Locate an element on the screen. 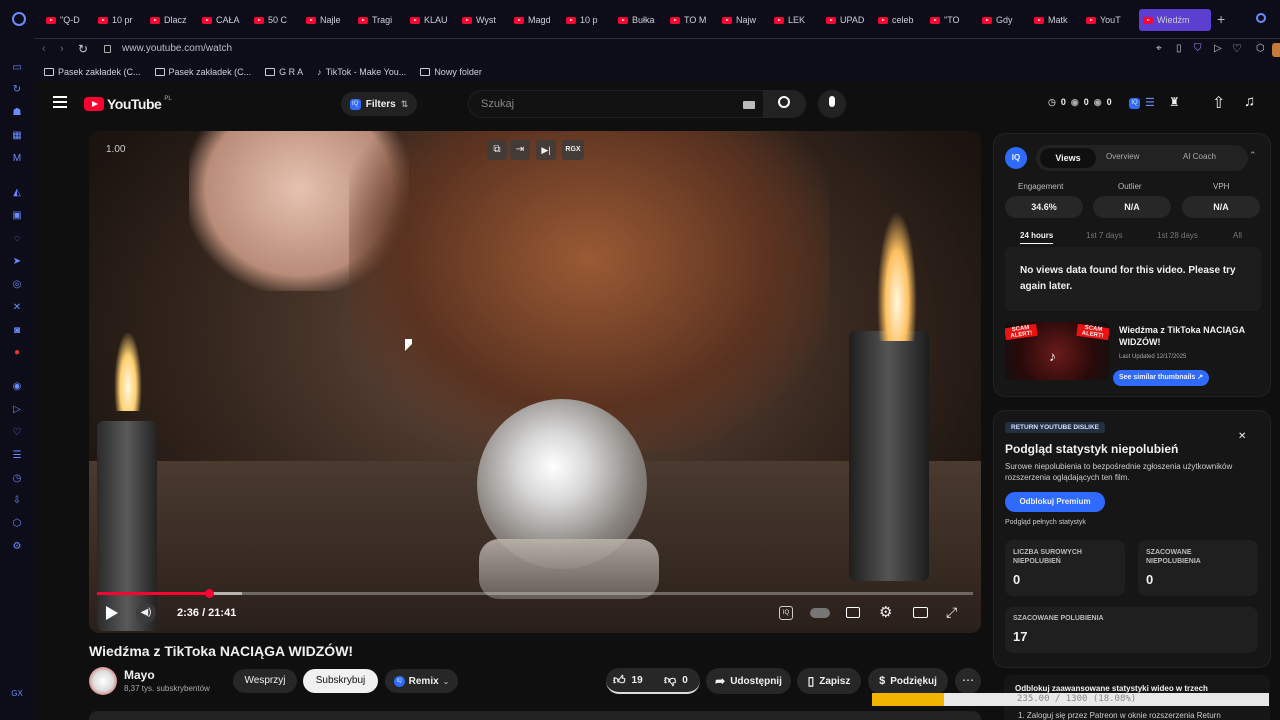 The height and width of the screenshot is (720, 1280). upload-icon: ⇧ is located at coordinates (1218, 103).